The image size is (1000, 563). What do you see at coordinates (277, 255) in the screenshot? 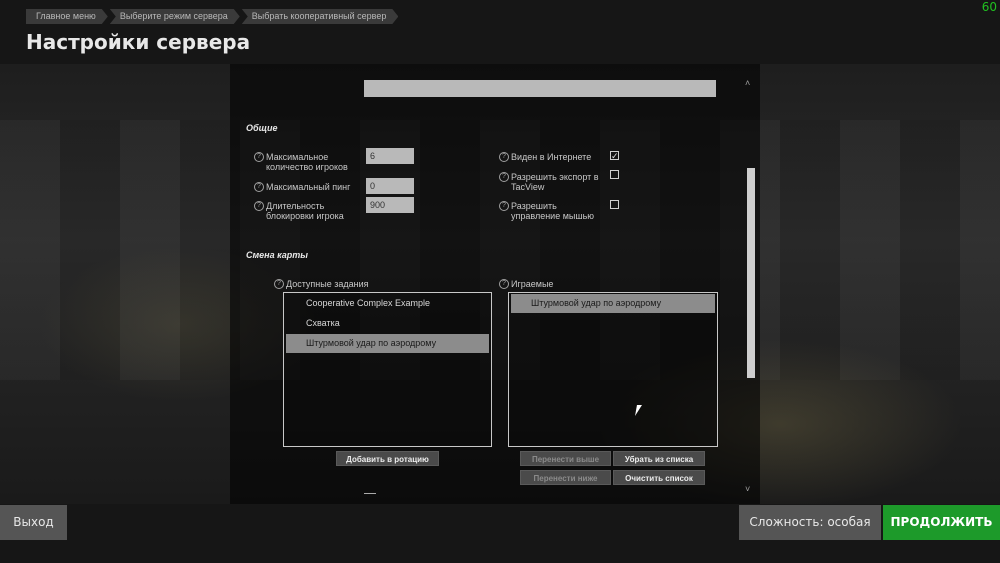
I see `map-change-section-title: Смена карты` at bounding box center [277, 255].